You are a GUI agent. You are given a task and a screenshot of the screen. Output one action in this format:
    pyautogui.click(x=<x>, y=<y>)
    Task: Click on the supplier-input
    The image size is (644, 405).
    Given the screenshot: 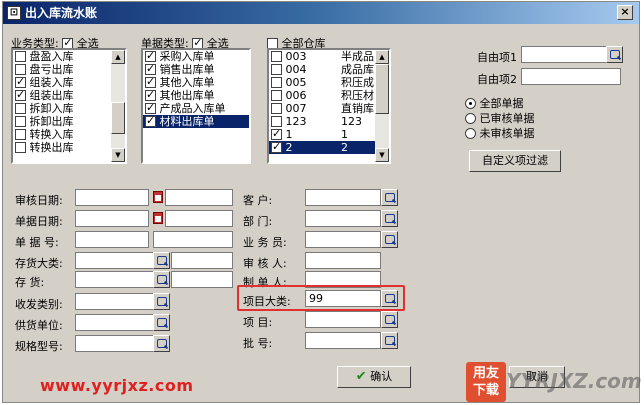 What is the action you would take?
    pyautogui.click(x=115, y=322)
    